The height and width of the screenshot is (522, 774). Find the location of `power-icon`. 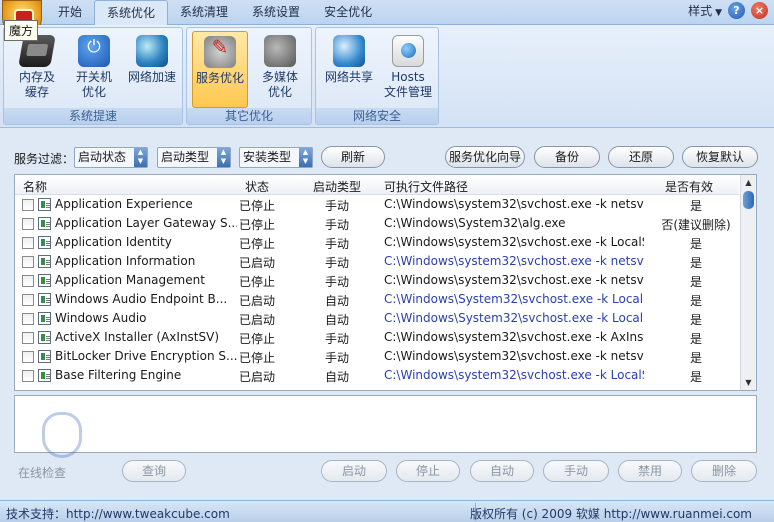

power-icon is located at coordinates (94, 51).